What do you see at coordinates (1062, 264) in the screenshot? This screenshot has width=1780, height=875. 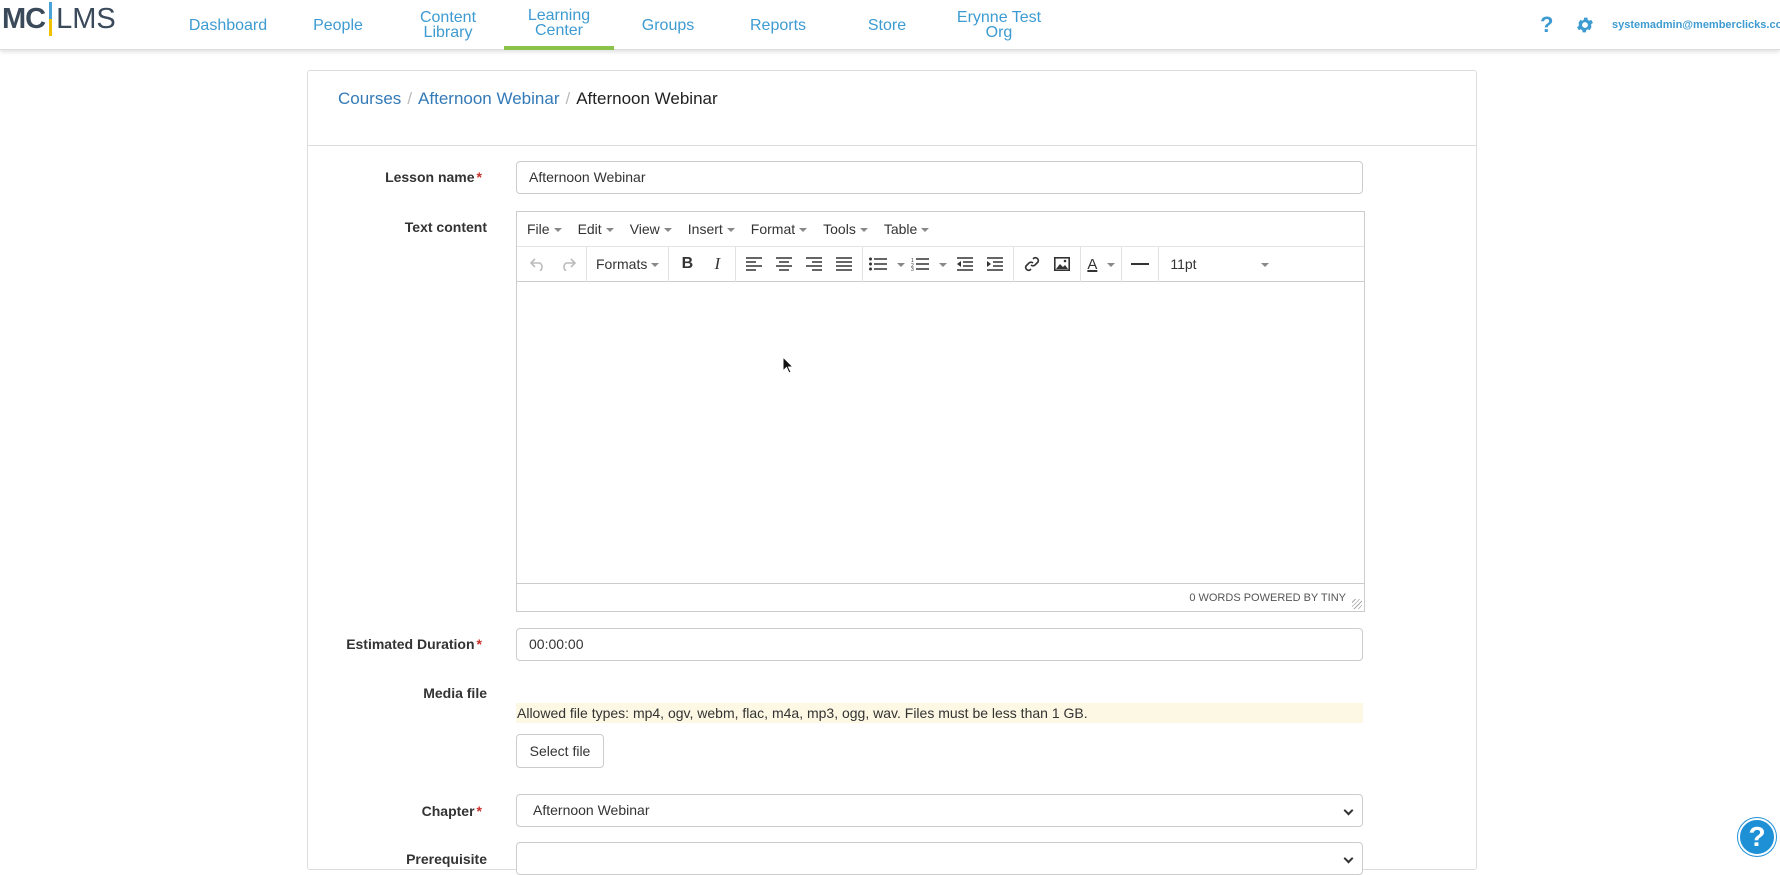 I see `image-icon` at bounding box center [1062, 264].